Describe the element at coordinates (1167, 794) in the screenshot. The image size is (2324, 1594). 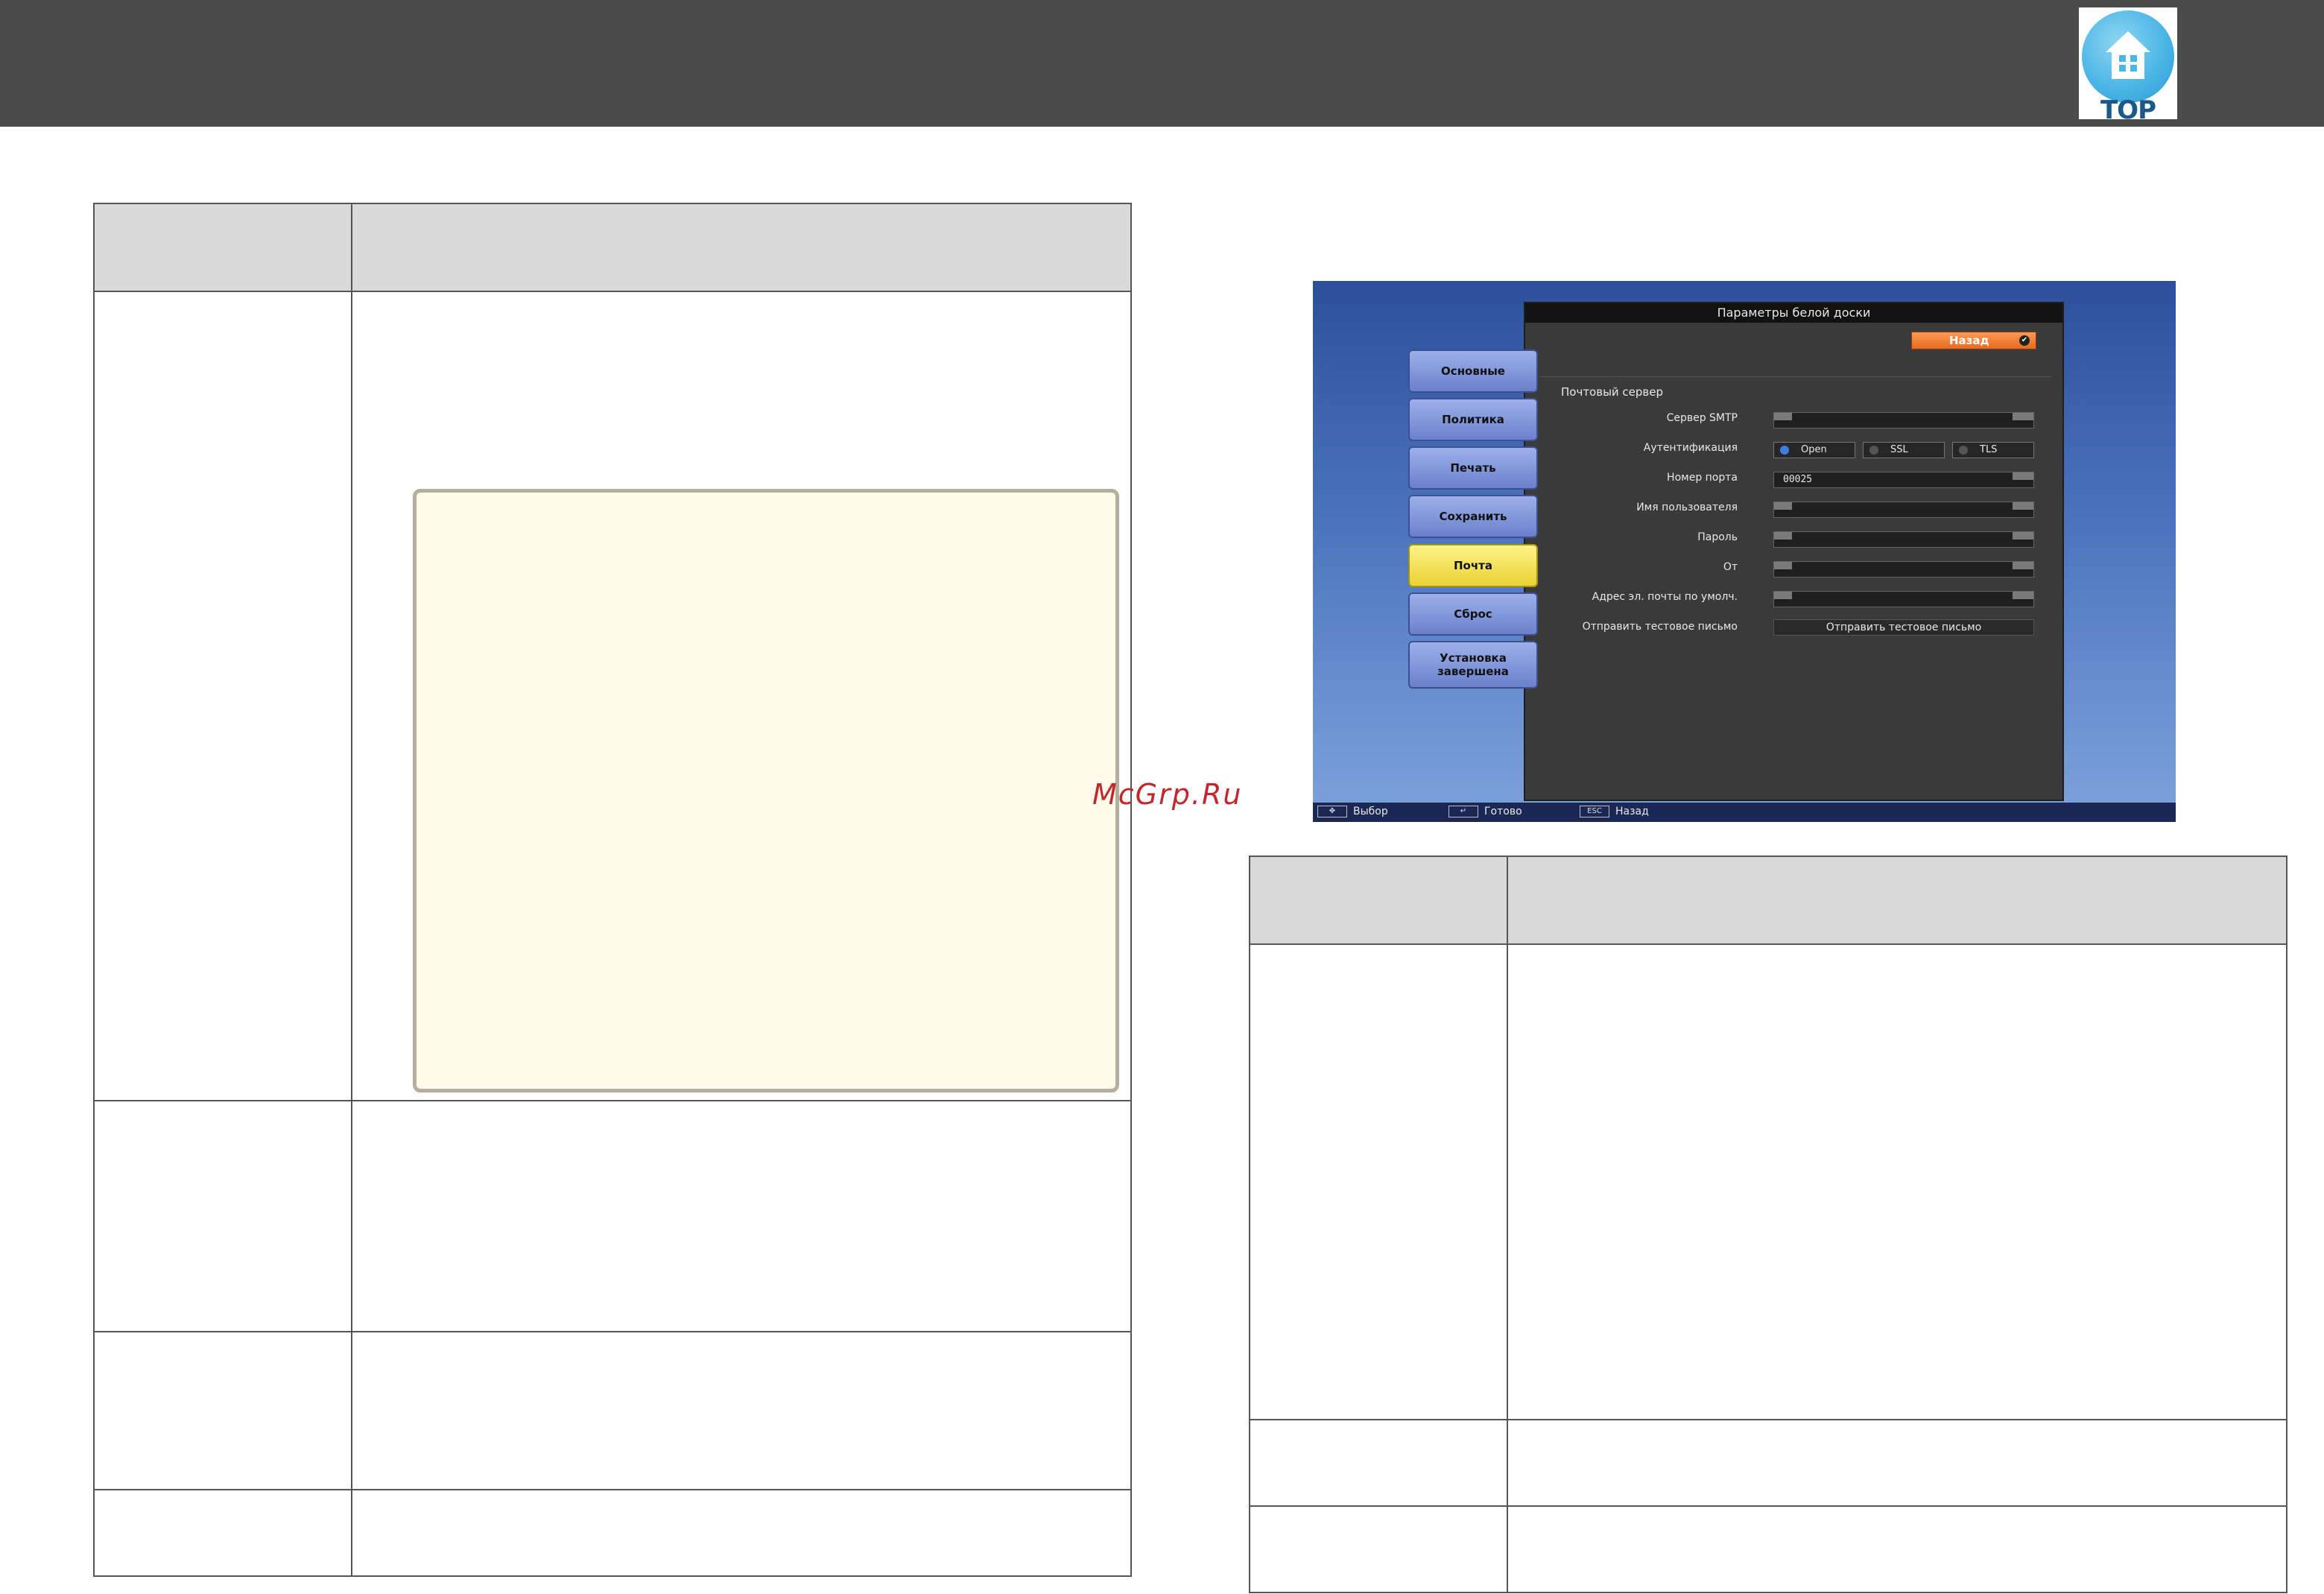
I see `watermark: McGrp.Ru` at that location.